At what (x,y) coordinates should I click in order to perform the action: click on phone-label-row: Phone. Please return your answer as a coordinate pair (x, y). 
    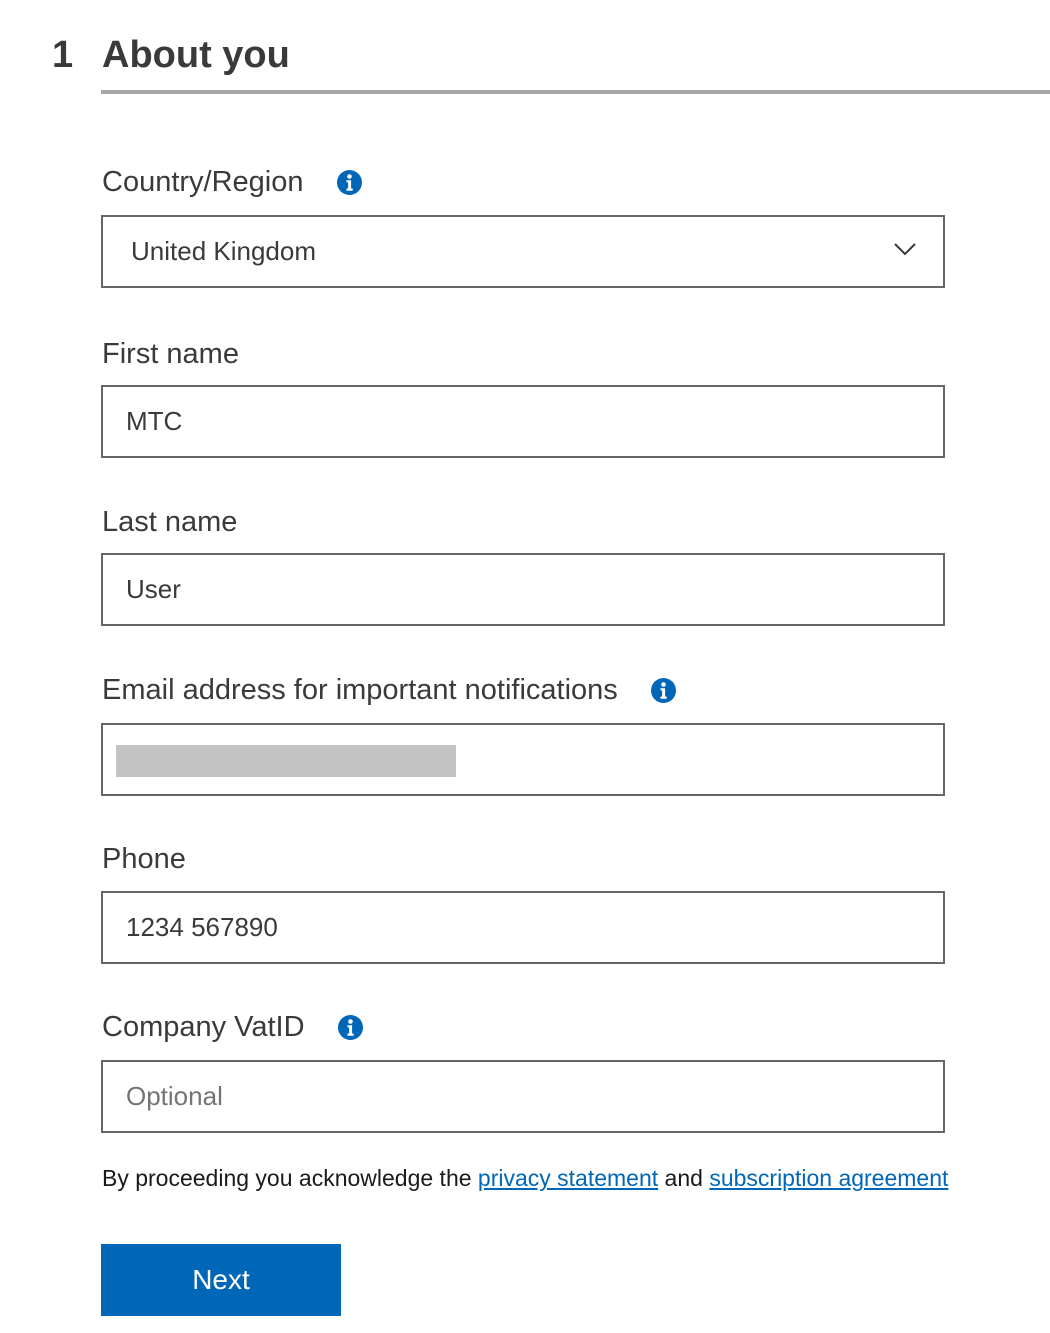
    Looking at the image, I should click on (144, 859).